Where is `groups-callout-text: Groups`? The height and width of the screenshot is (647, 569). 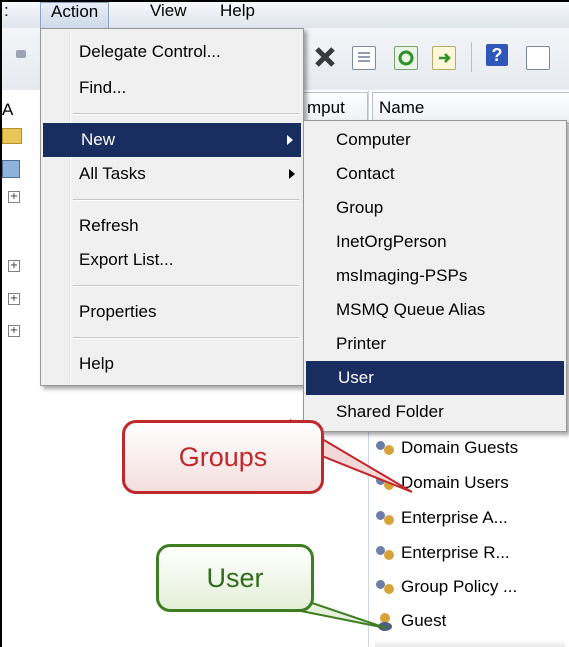
groups-callout-text: Groups is located at coordinates (223, 457).